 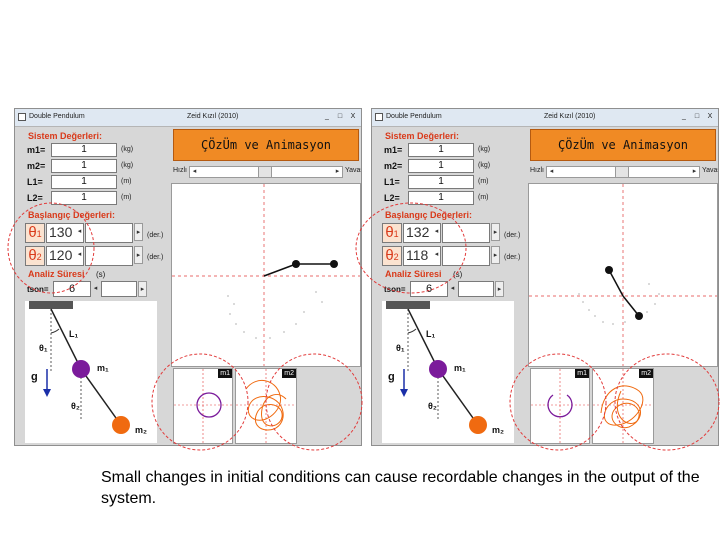 I want to click on schematic-g: g, so click(x=34, y=377).